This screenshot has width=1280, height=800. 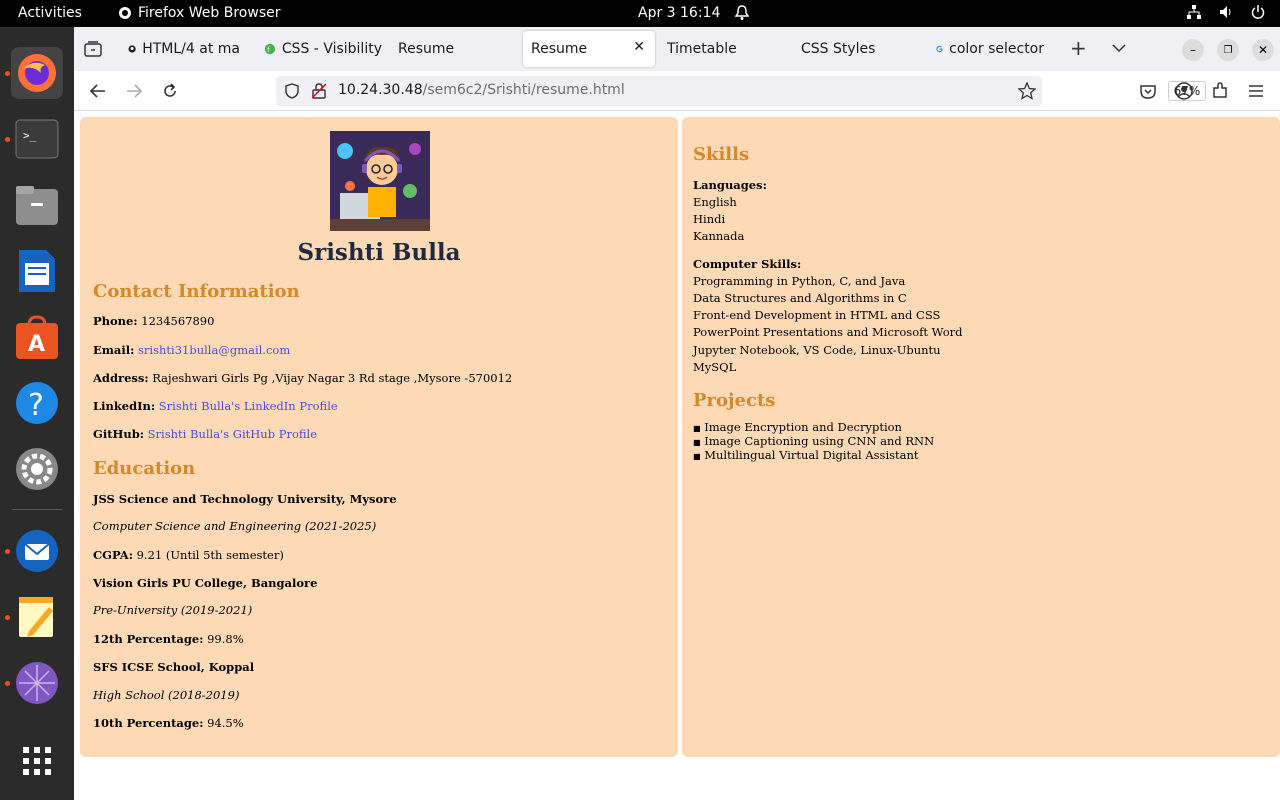 What do you see at coordinates (232, 434) in the screenshot?
I see `github-link: Srishti Bulla's GitHub Profile` at bounding box center [232, 434].